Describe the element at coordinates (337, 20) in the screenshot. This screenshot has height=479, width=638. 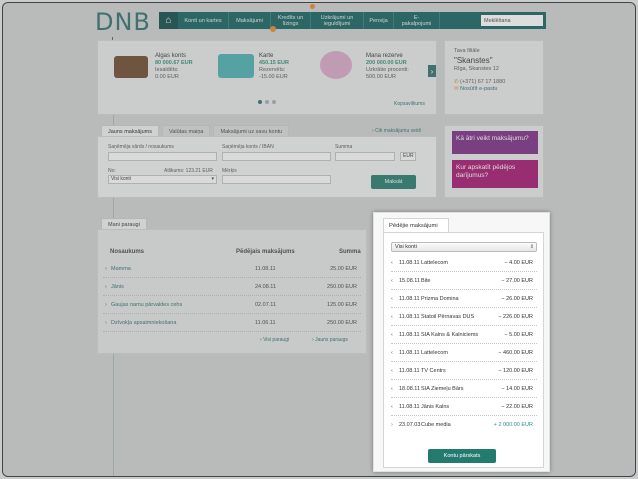
I see `nav-item-savings: Uzkrājumi un ieguldījumi` at that location.